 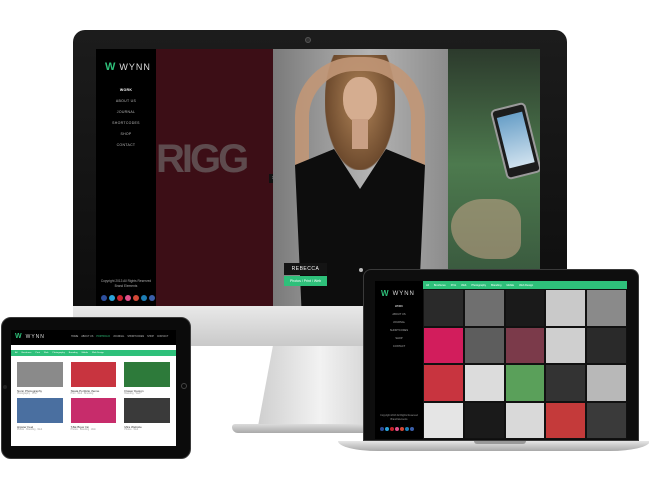 What do you see at coordinates (128, 67) in the screenshot?
I see `imac-logo: W WYNN` at bounding box center [128, 67].